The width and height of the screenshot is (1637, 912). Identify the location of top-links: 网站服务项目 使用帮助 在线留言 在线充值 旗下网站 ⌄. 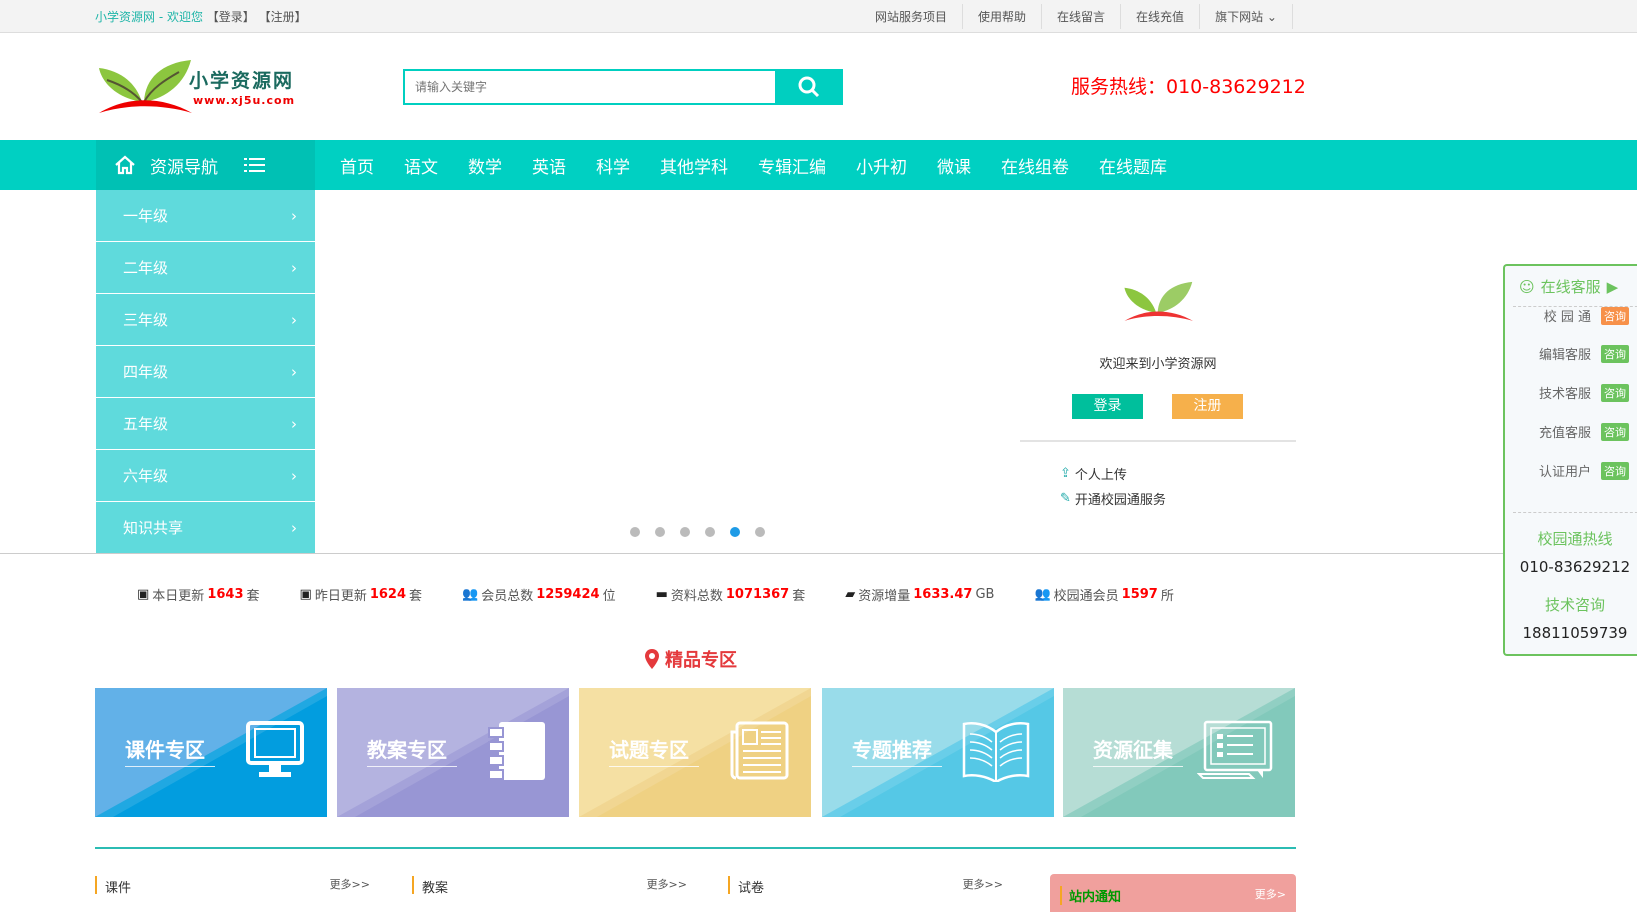
(1076, 16).